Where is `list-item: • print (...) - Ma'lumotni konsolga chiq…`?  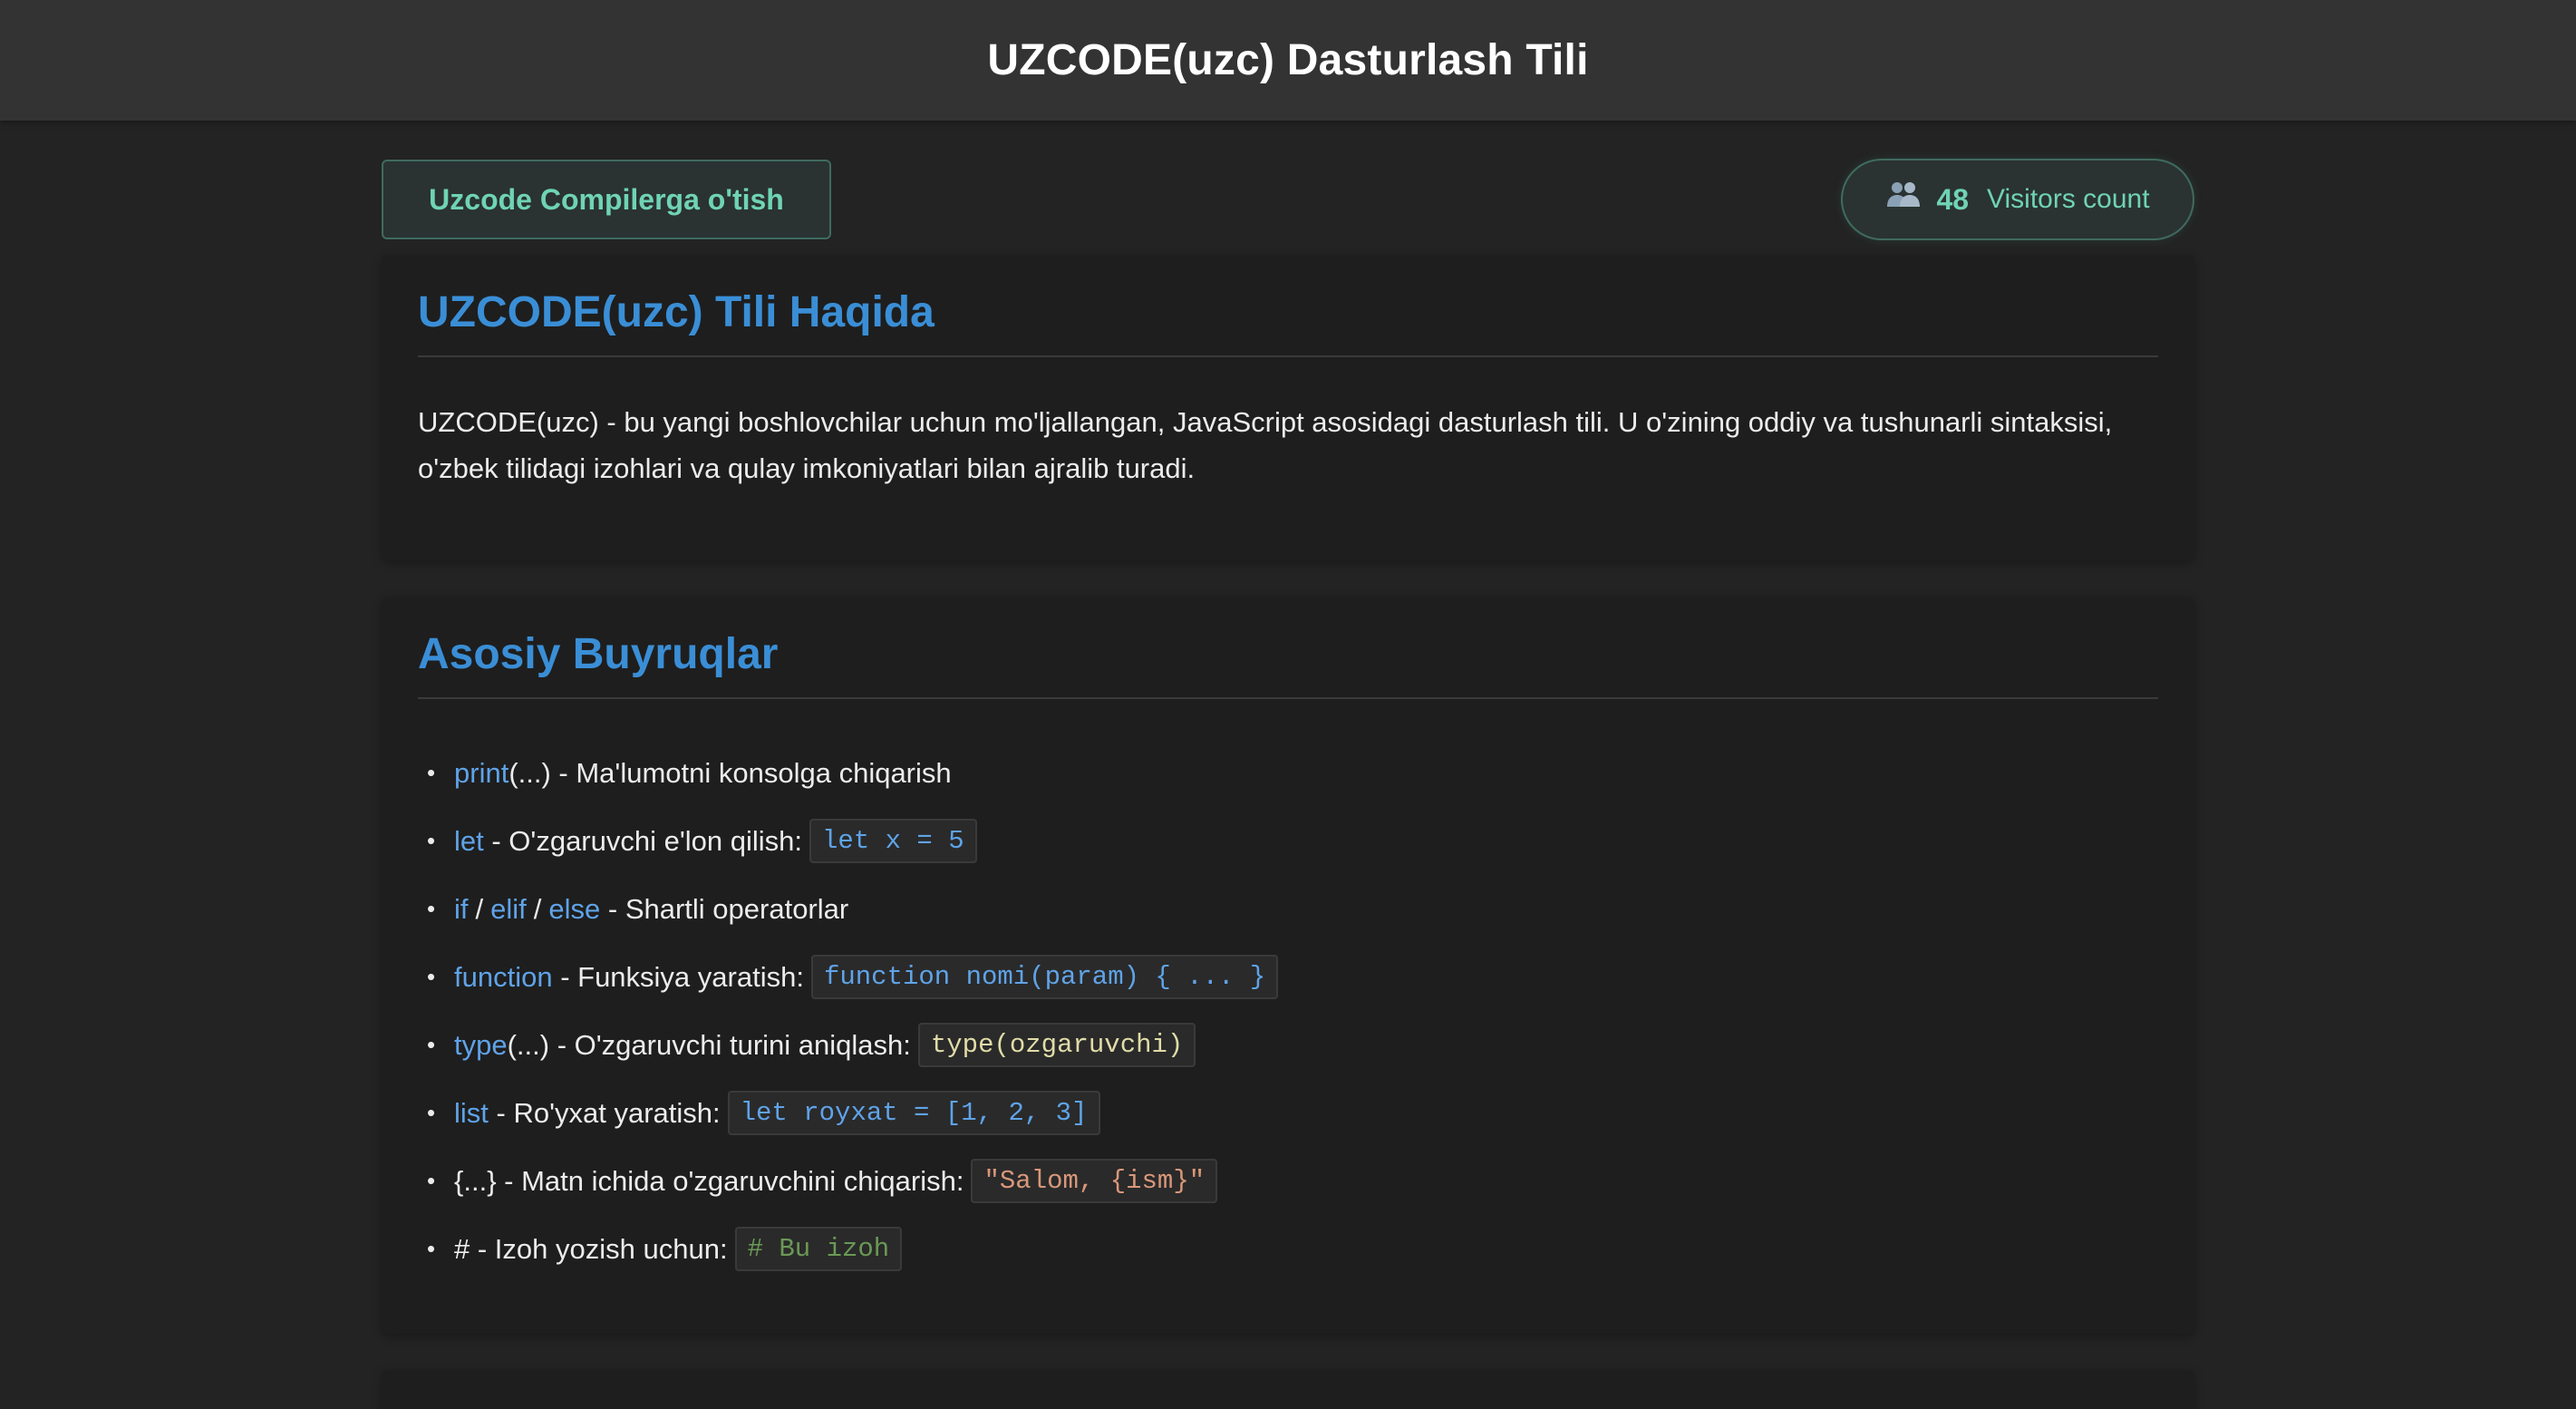 list-item: • print (...) - Ma'lumotni konsolga chiq… is located at coordinates (1288, 773).